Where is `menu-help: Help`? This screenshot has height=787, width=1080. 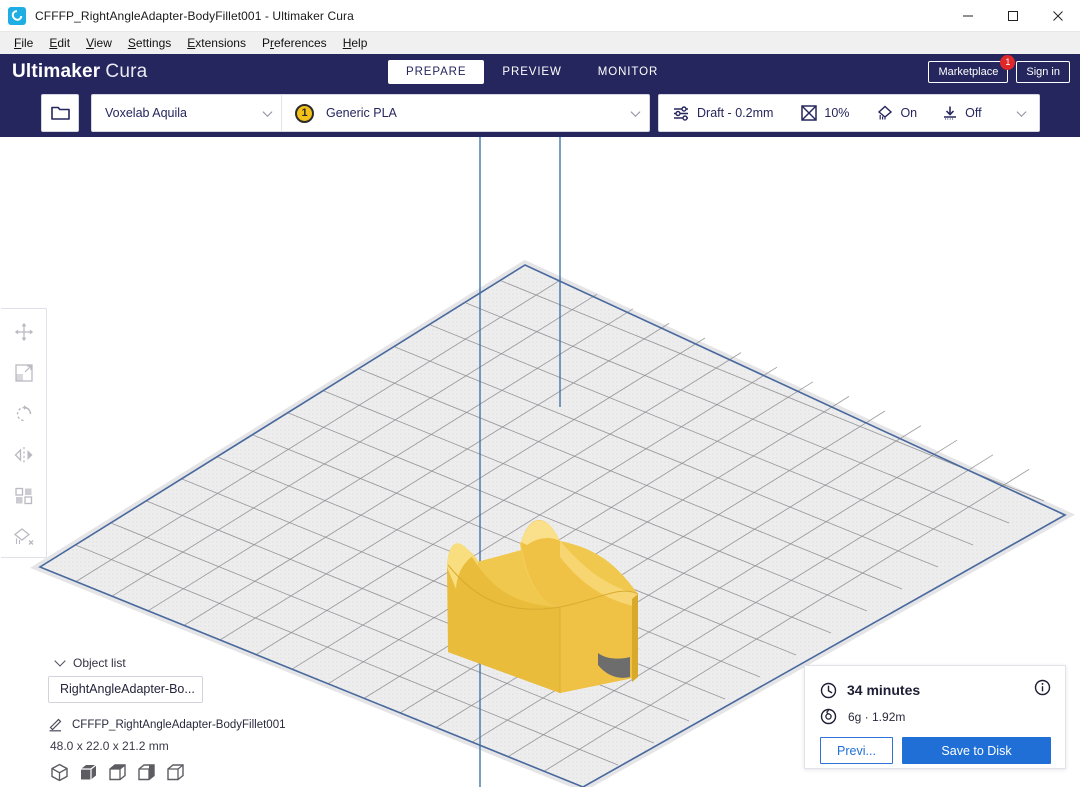
menu-help: Help is located at coordinates (355, 43).